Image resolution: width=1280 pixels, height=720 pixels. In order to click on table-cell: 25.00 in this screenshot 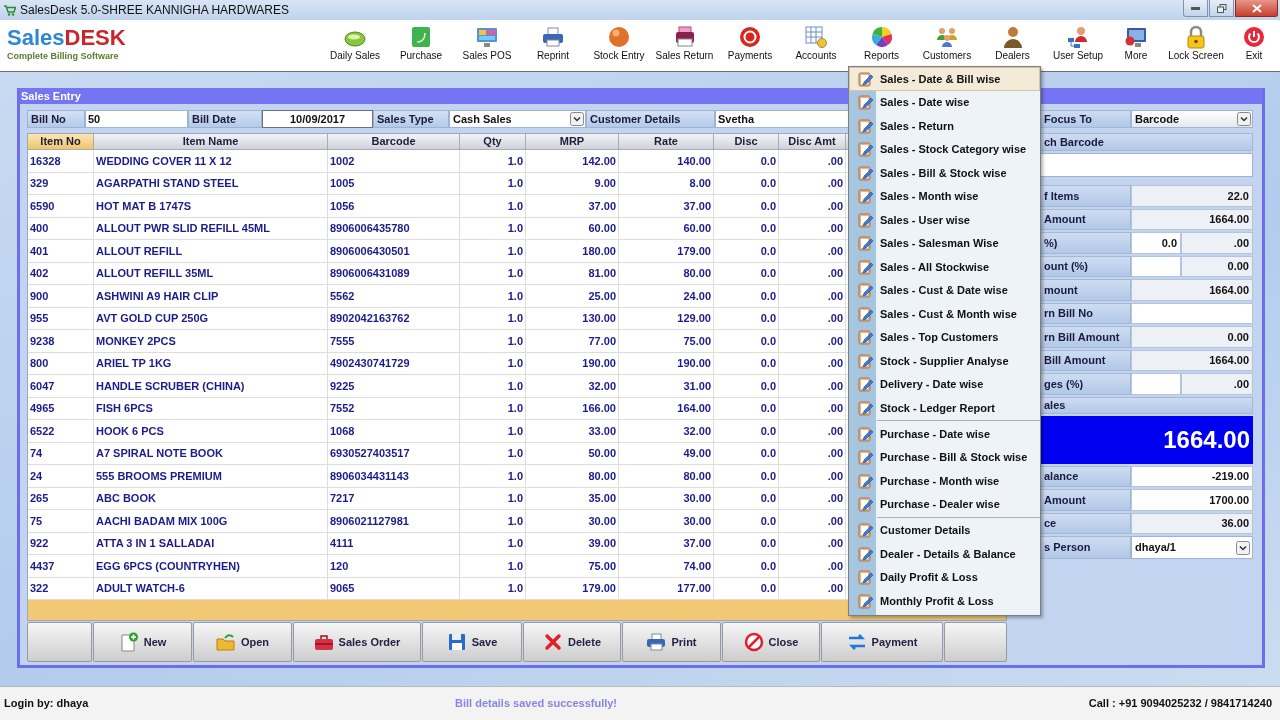, I will do `click(572, 296)`.